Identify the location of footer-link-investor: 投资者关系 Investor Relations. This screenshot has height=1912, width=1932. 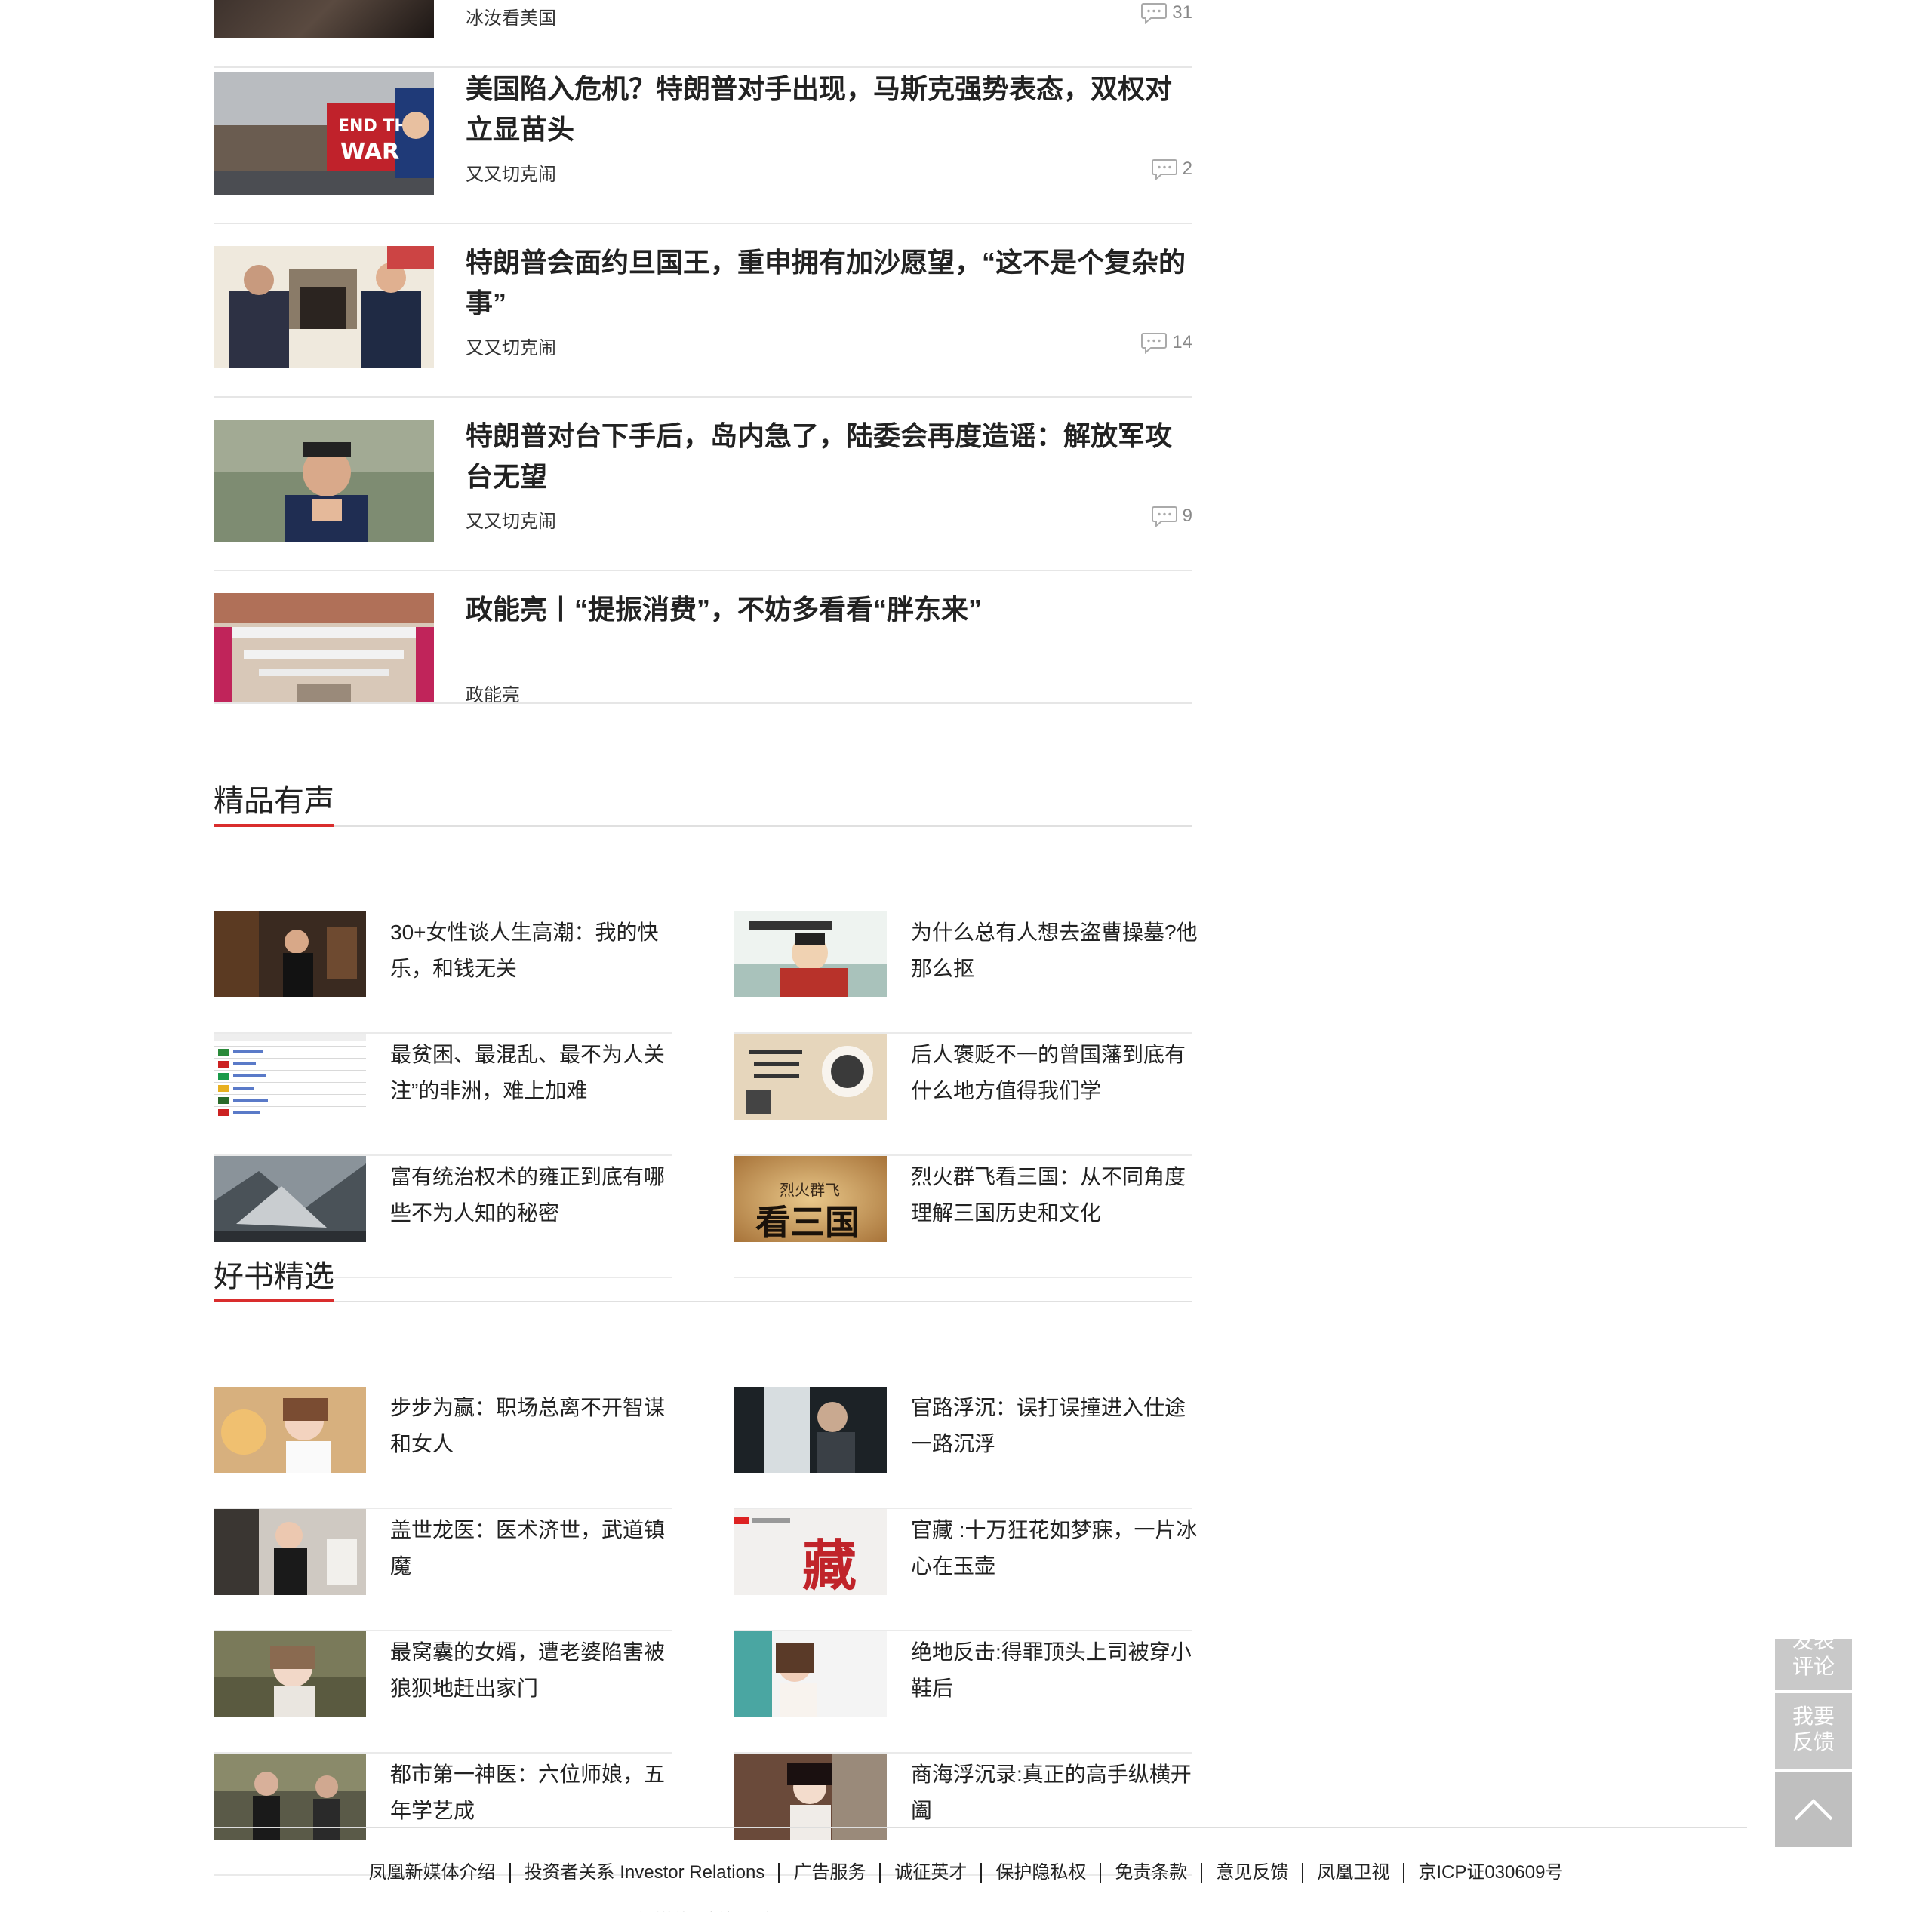
(645, 1873).